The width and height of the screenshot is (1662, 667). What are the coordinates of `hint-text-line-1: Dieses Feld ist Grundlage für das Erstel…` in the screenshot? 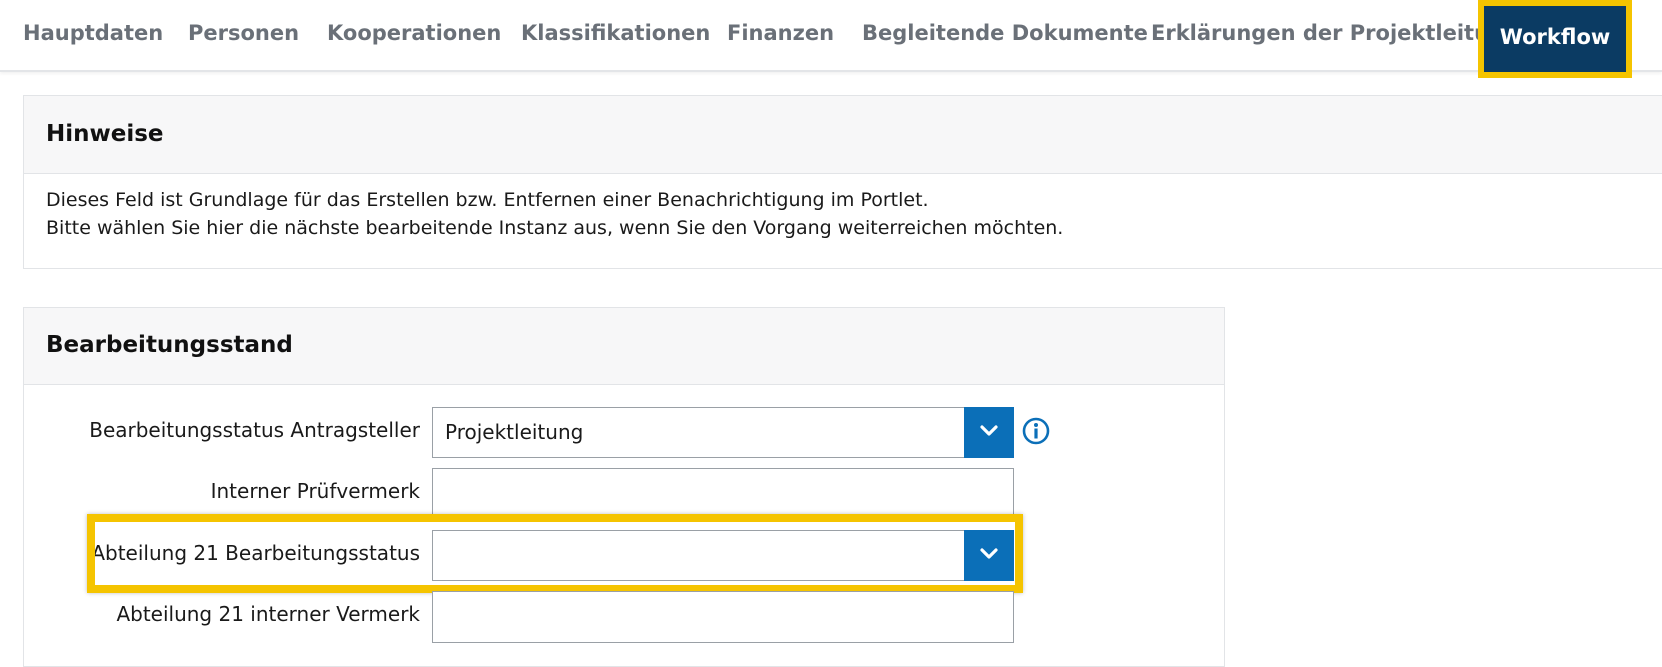 It's located at (487, 200).